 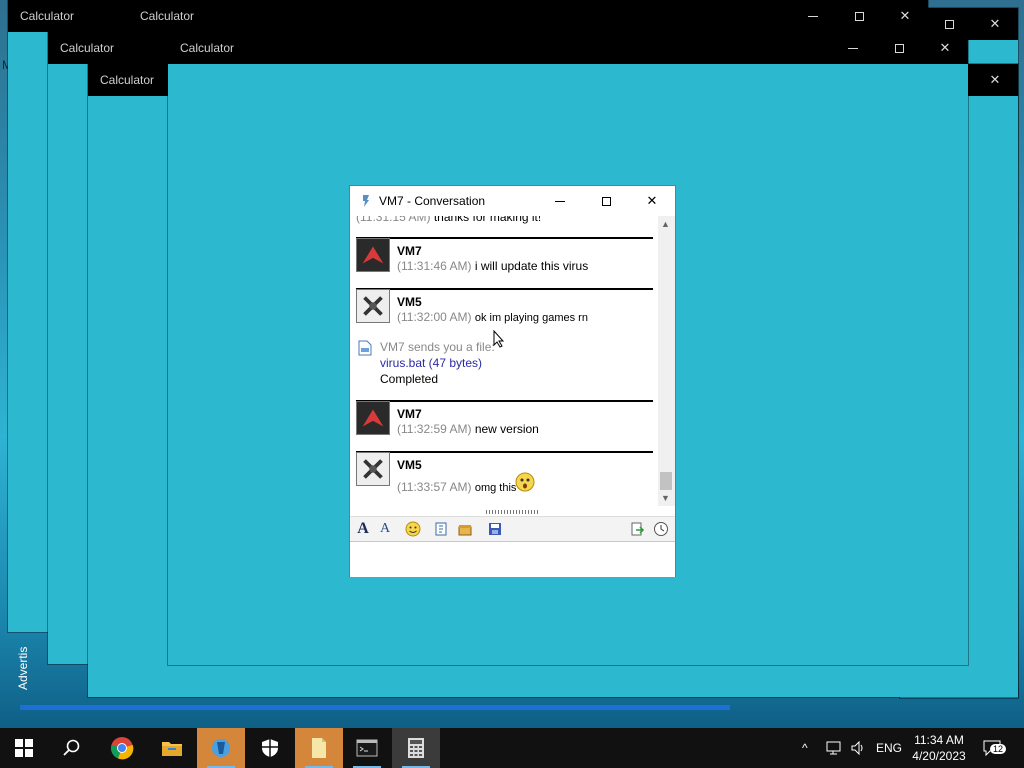 I want to click on message-text: (11:32:59 AM) new version, so click(x=468, y=429).